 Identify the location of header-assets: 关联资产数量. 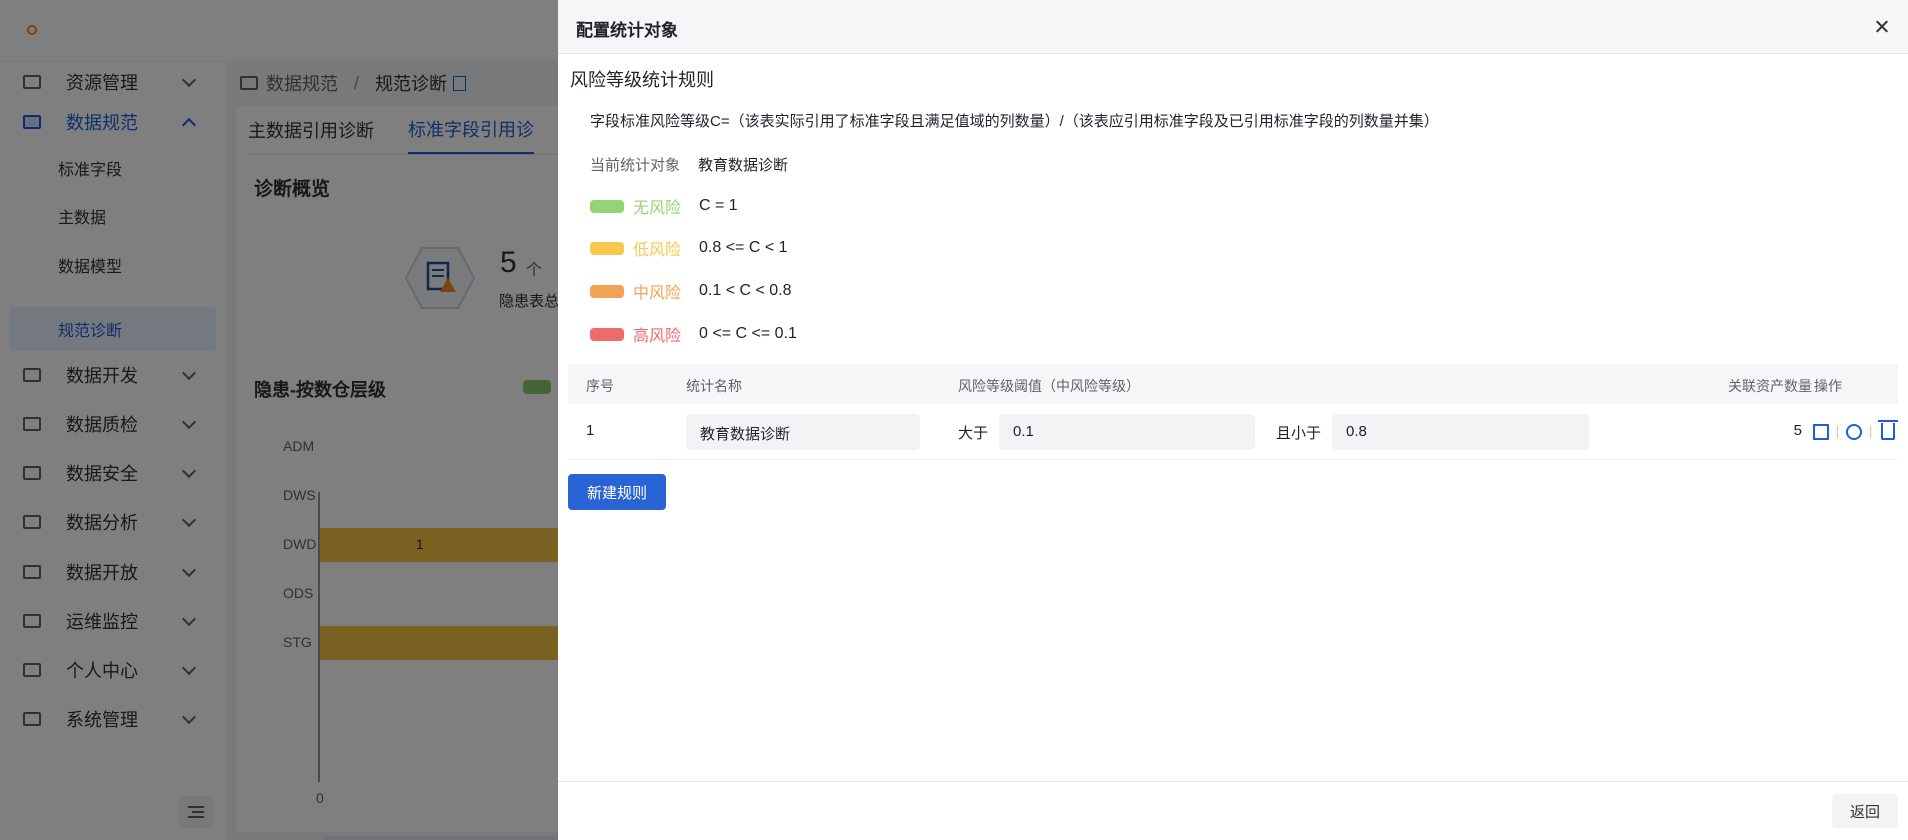
(1770, 386).